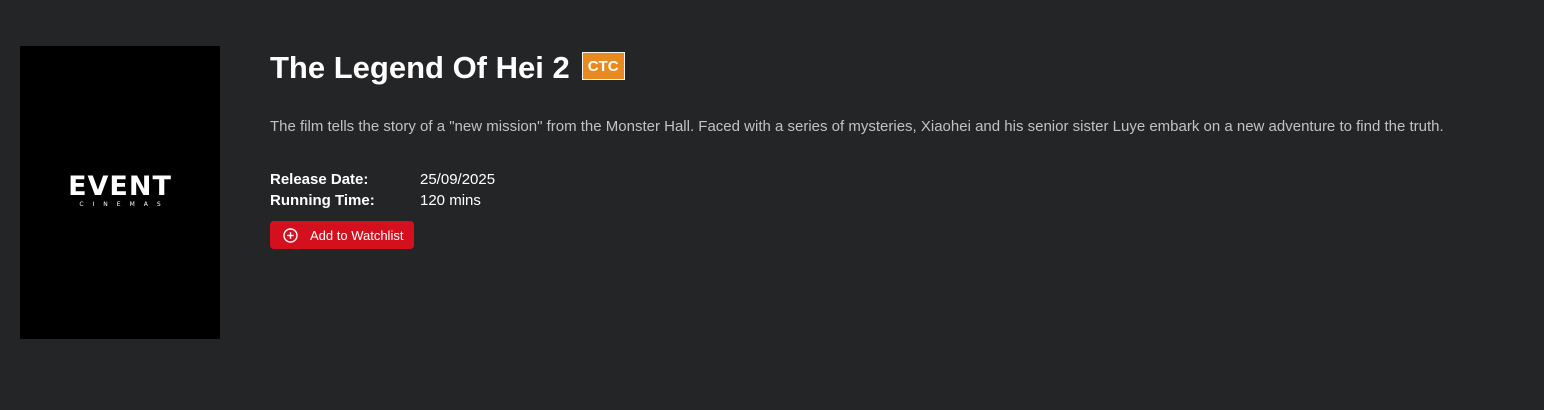  What do you see at coordinates (120, 186) in the screenshot?
I see `event-cinemas-logo: EVENT` at bounding box center [120, 186].